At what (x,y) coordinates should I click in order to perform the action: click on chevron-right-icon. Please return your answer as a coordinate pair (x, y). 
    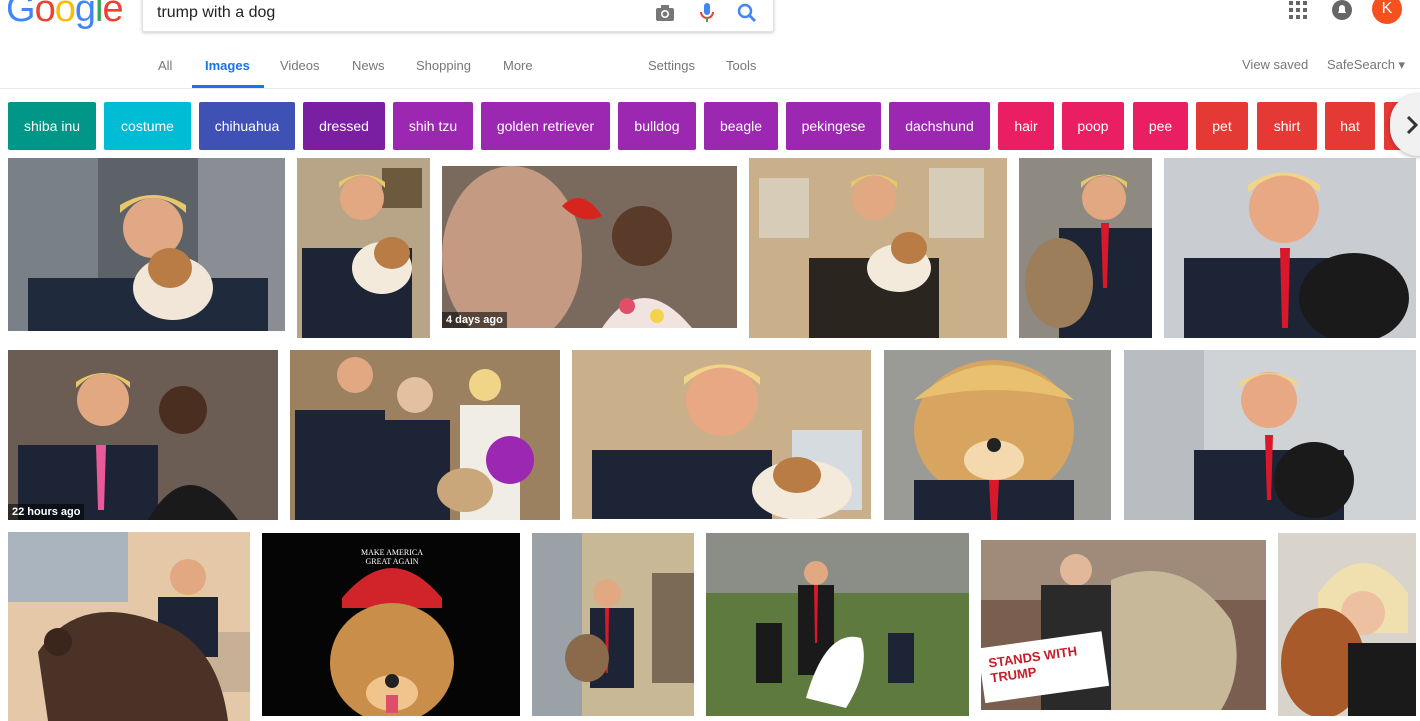
    Looking at the image, I should click on (1412, 125).